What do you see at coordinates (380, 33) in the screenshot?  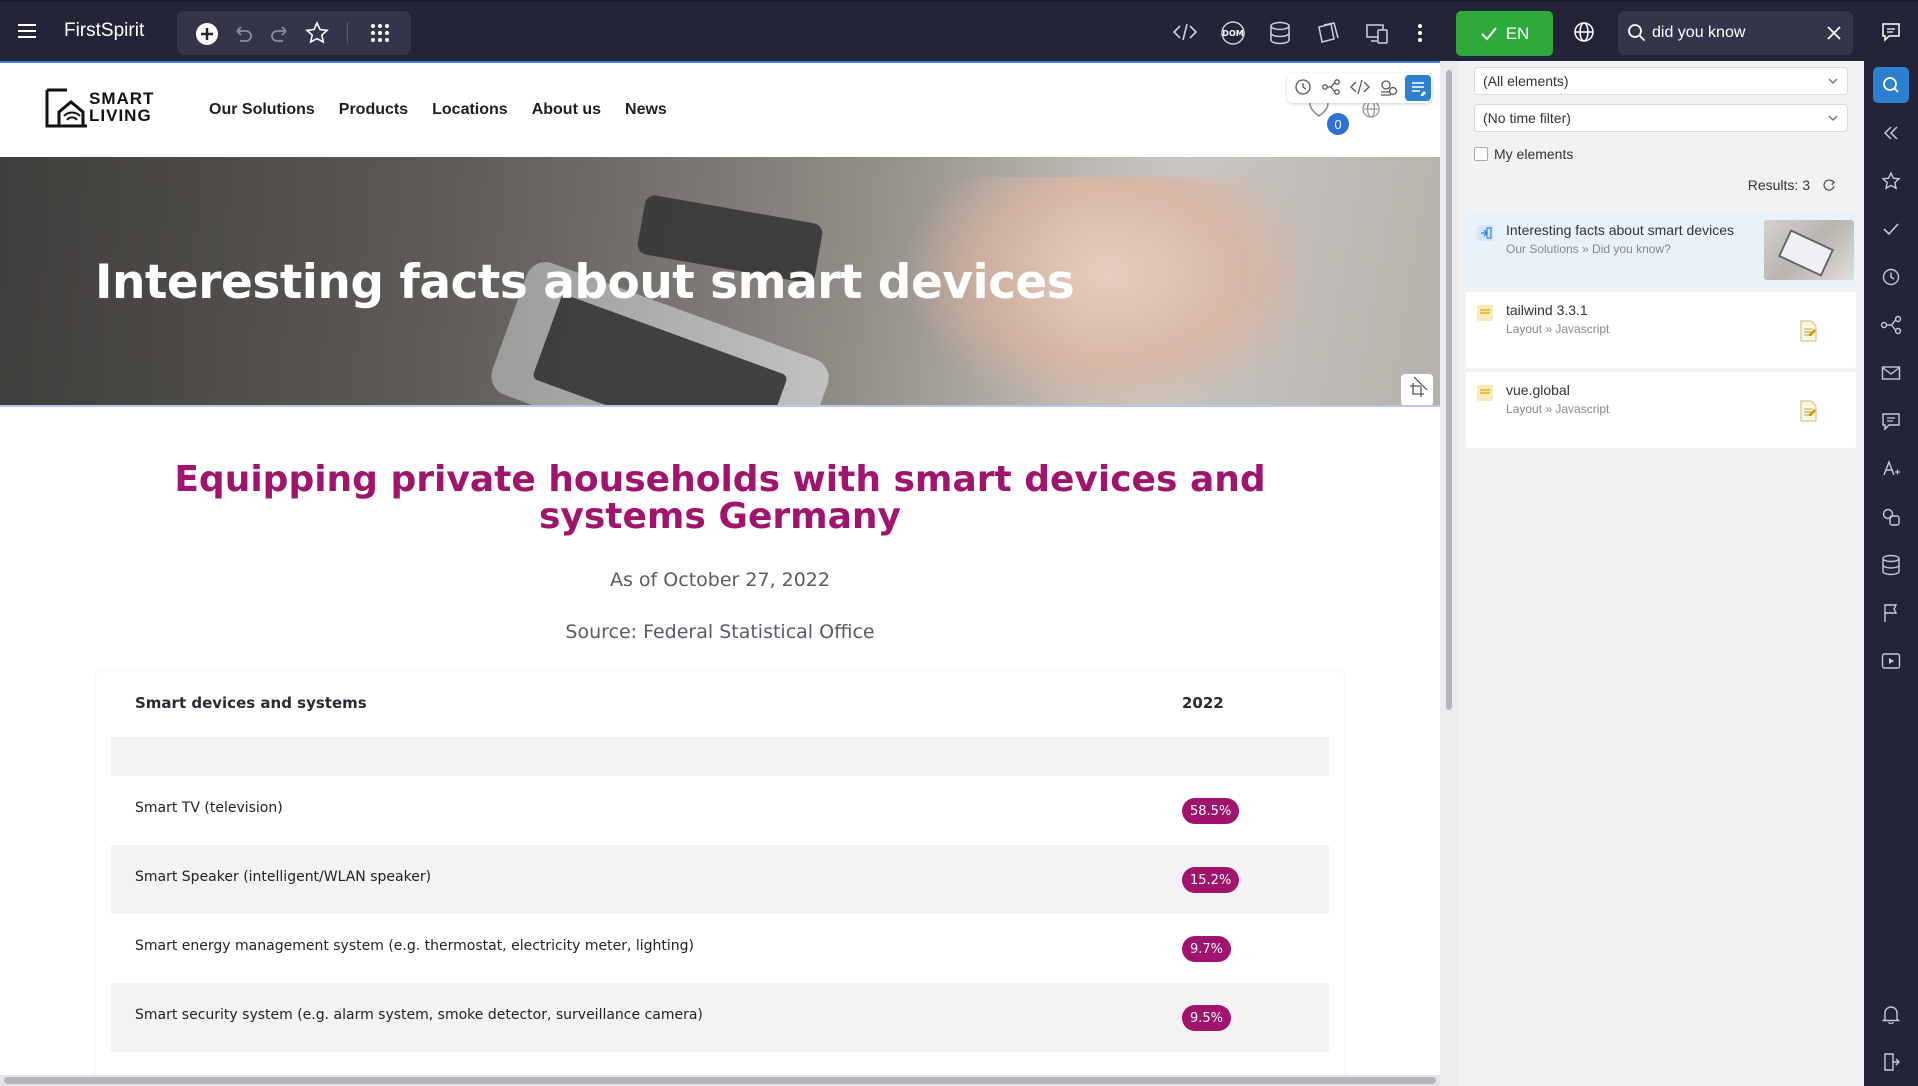 I see `app-grid-icon` at bounding box center [380, 33].